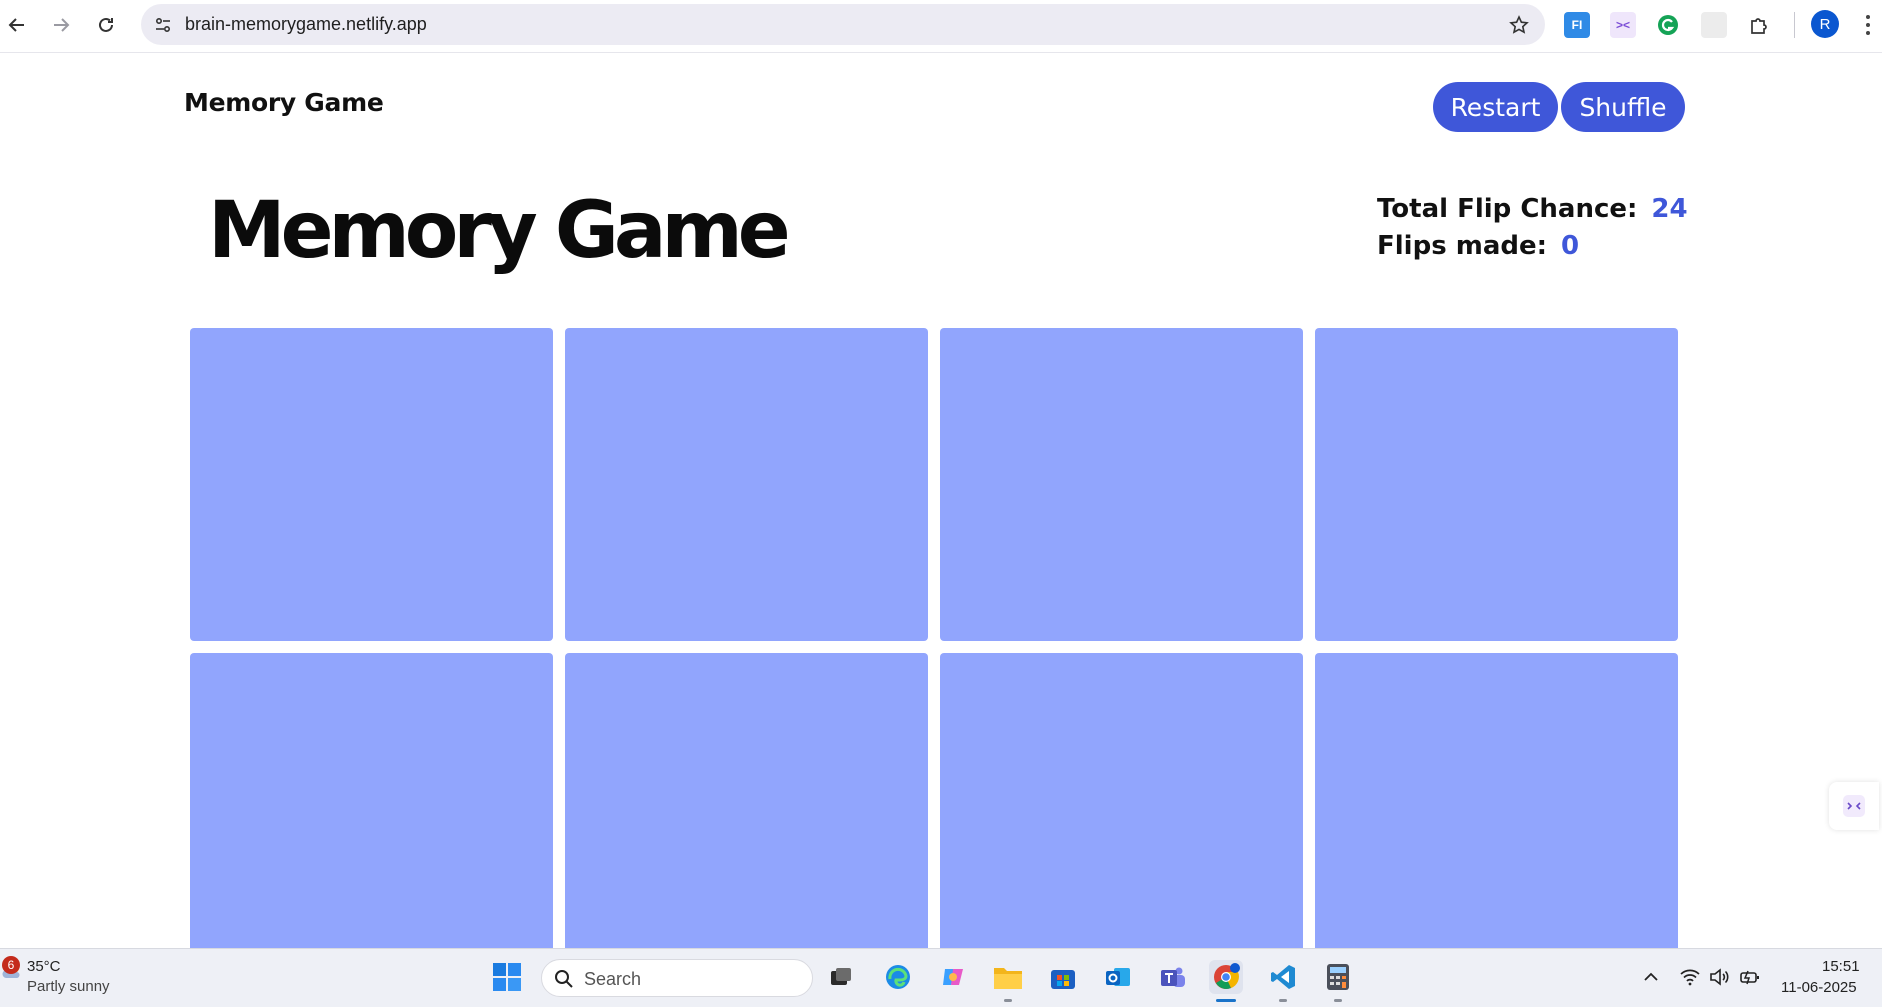  What do you see at coordinates (1226, 1000) in the screenshot?
I see `active-indicator` at bounding box center [1226, 1000].